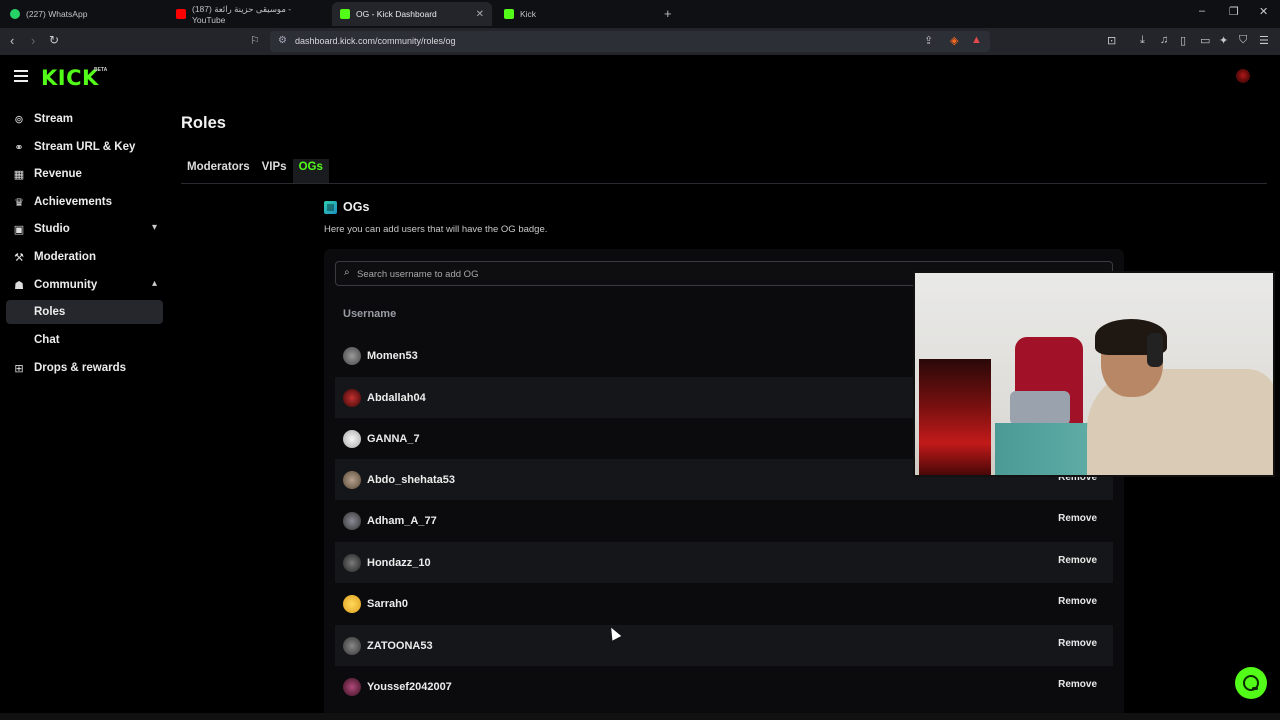  What do you see at coordinates (356, 207) in the screenshot?
I see `section-heading: OGs` at bounding box center [356, 207].